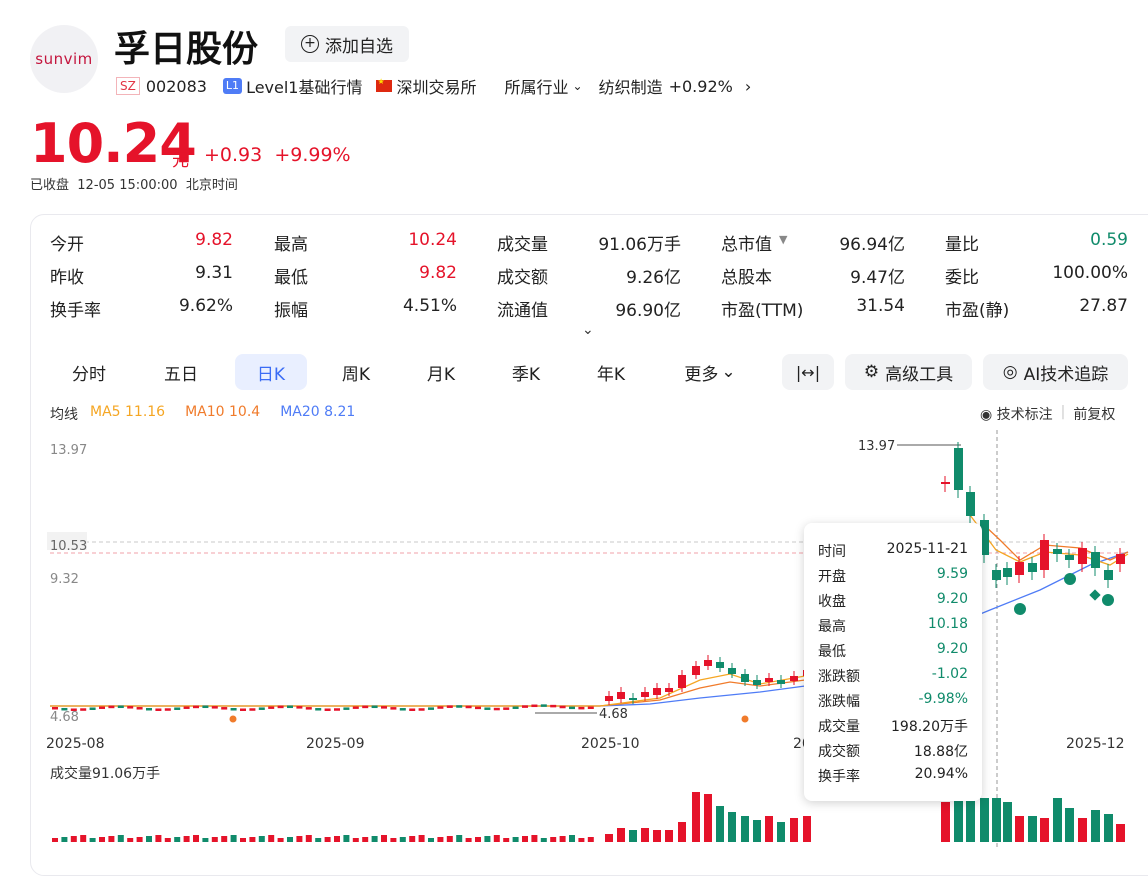 This screenshot has width=1148, height=876. Describe the element at coordinates (808, 372) in the screenshot. I see `fit-width-button: |↔|` at that location.